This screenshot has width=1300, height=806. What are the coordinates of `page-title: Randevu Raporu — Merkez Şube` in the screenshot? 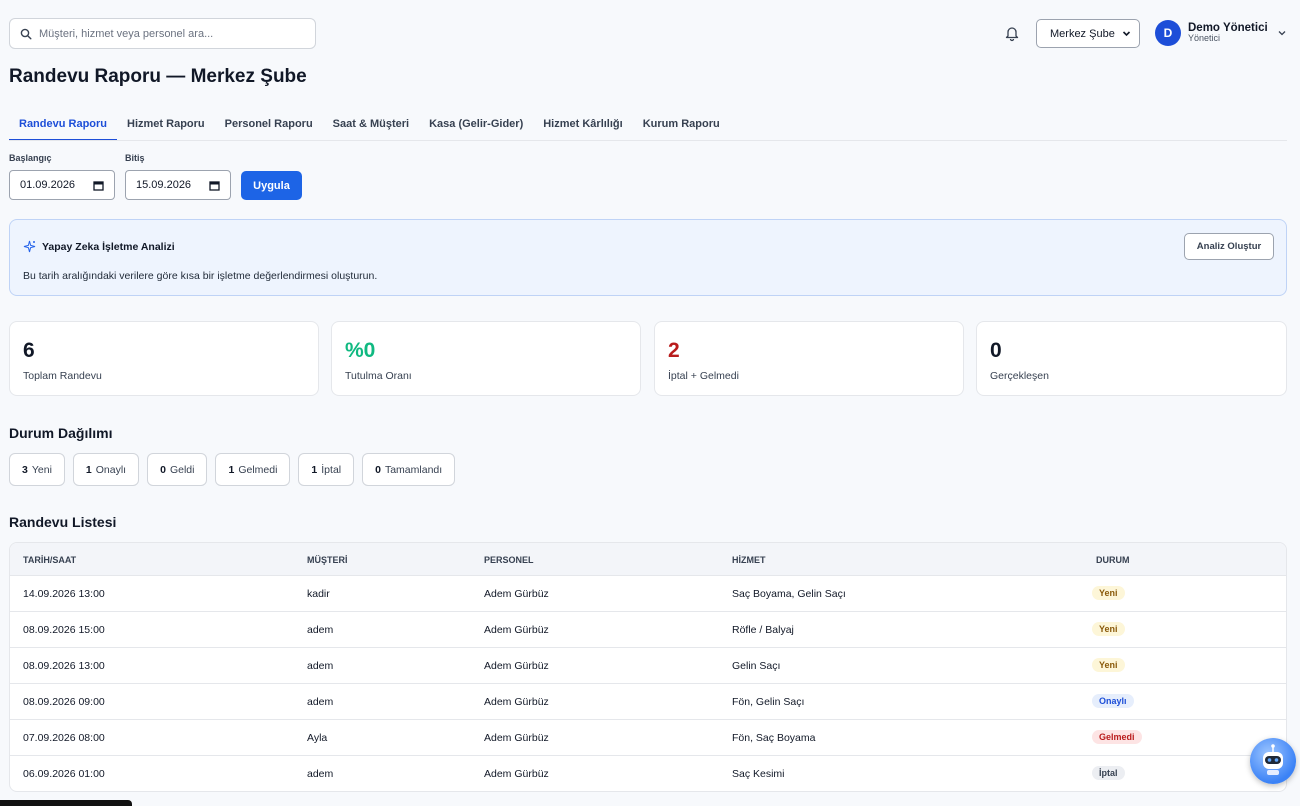 It's located at (158, 76).